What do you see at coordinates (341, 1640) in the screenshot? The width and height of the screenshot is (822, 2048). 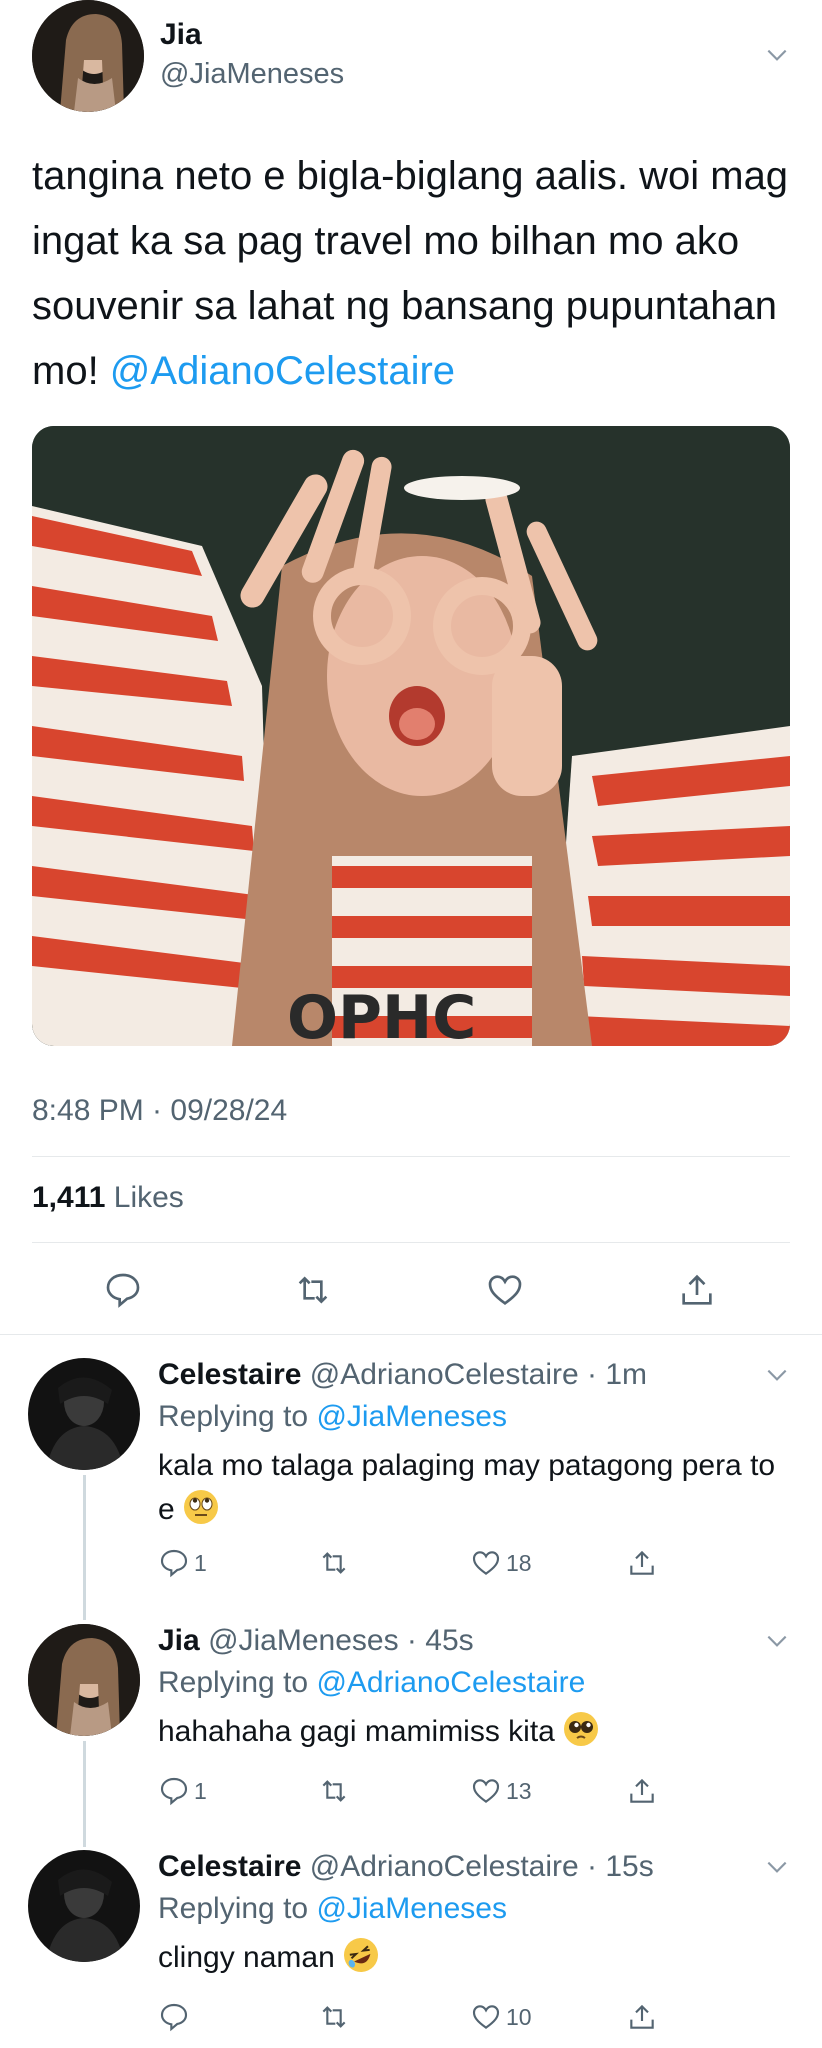 I see `reply-meta: @JiaMeneses · 45s` at bounding box center [341, 1640].